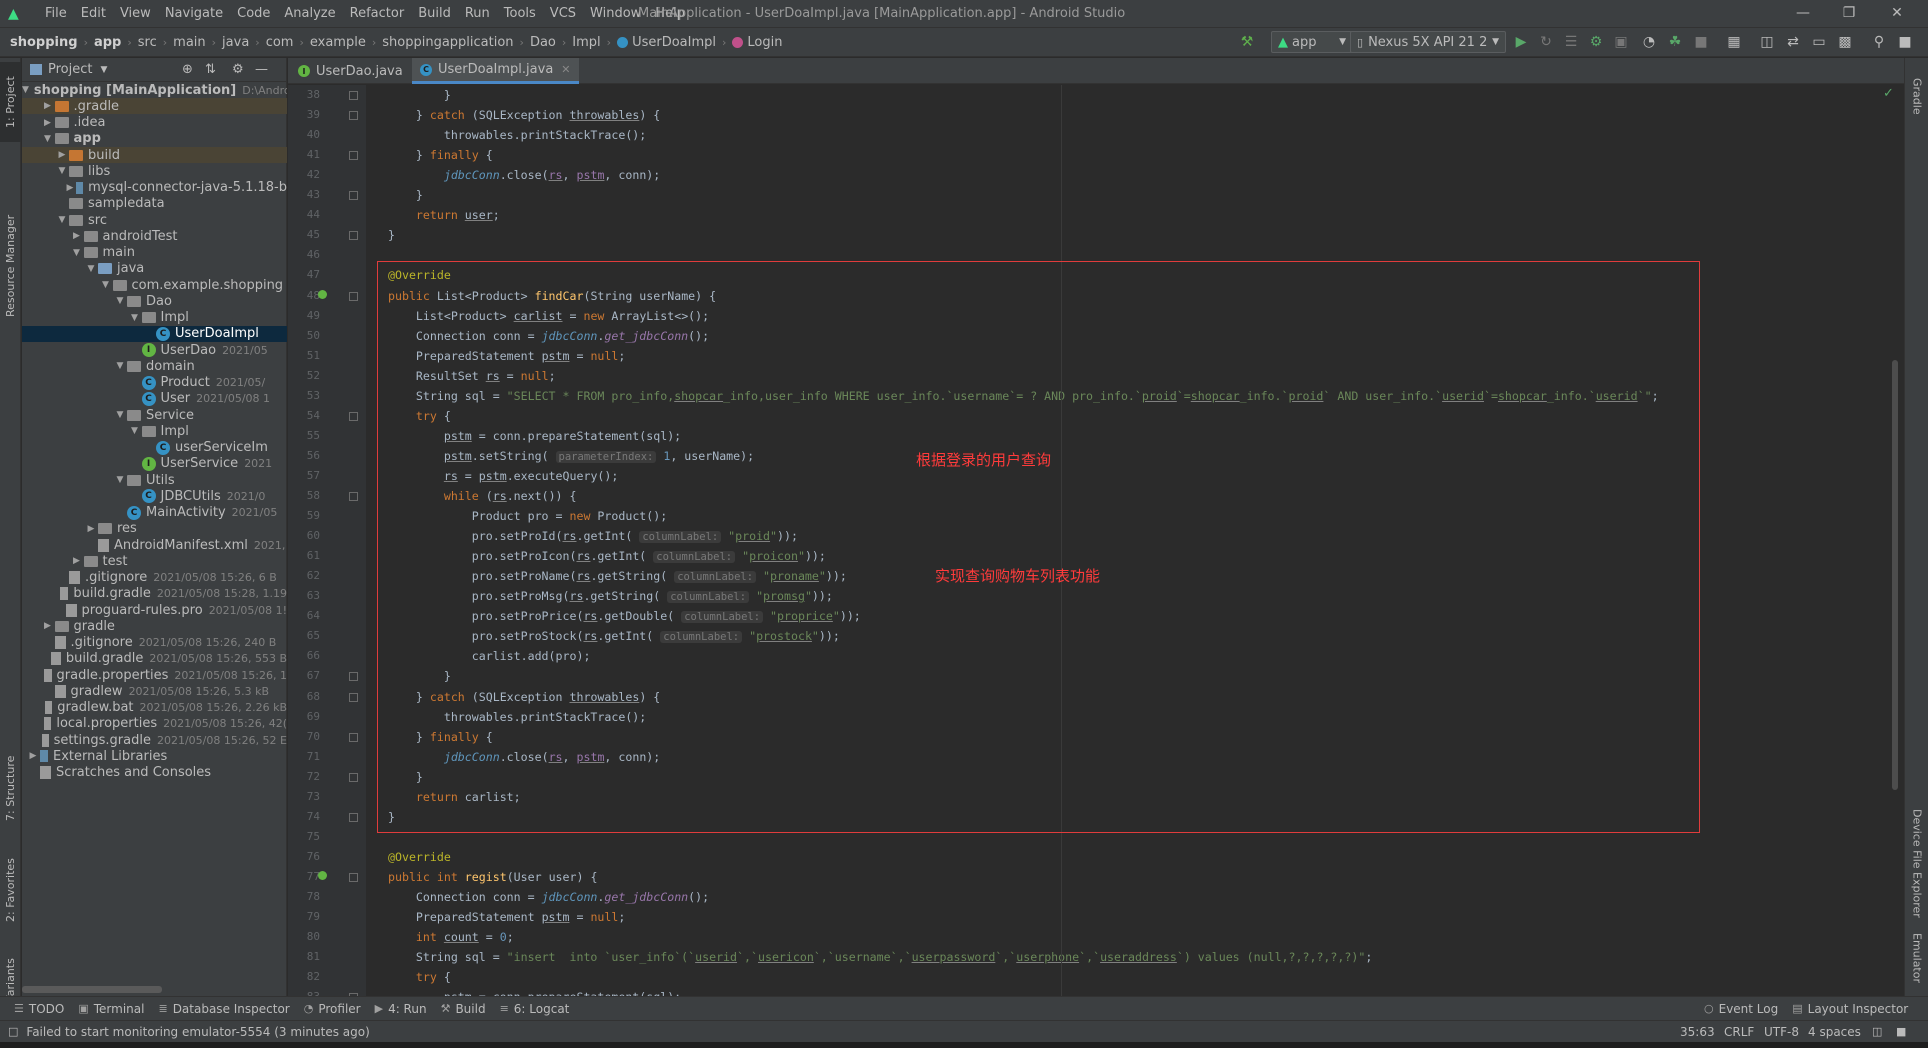 The image size is (1928, 1048). Describe the element at coordinates (1697, 1032) in the screenshot. I see `caret-position: 35:63` at that location.